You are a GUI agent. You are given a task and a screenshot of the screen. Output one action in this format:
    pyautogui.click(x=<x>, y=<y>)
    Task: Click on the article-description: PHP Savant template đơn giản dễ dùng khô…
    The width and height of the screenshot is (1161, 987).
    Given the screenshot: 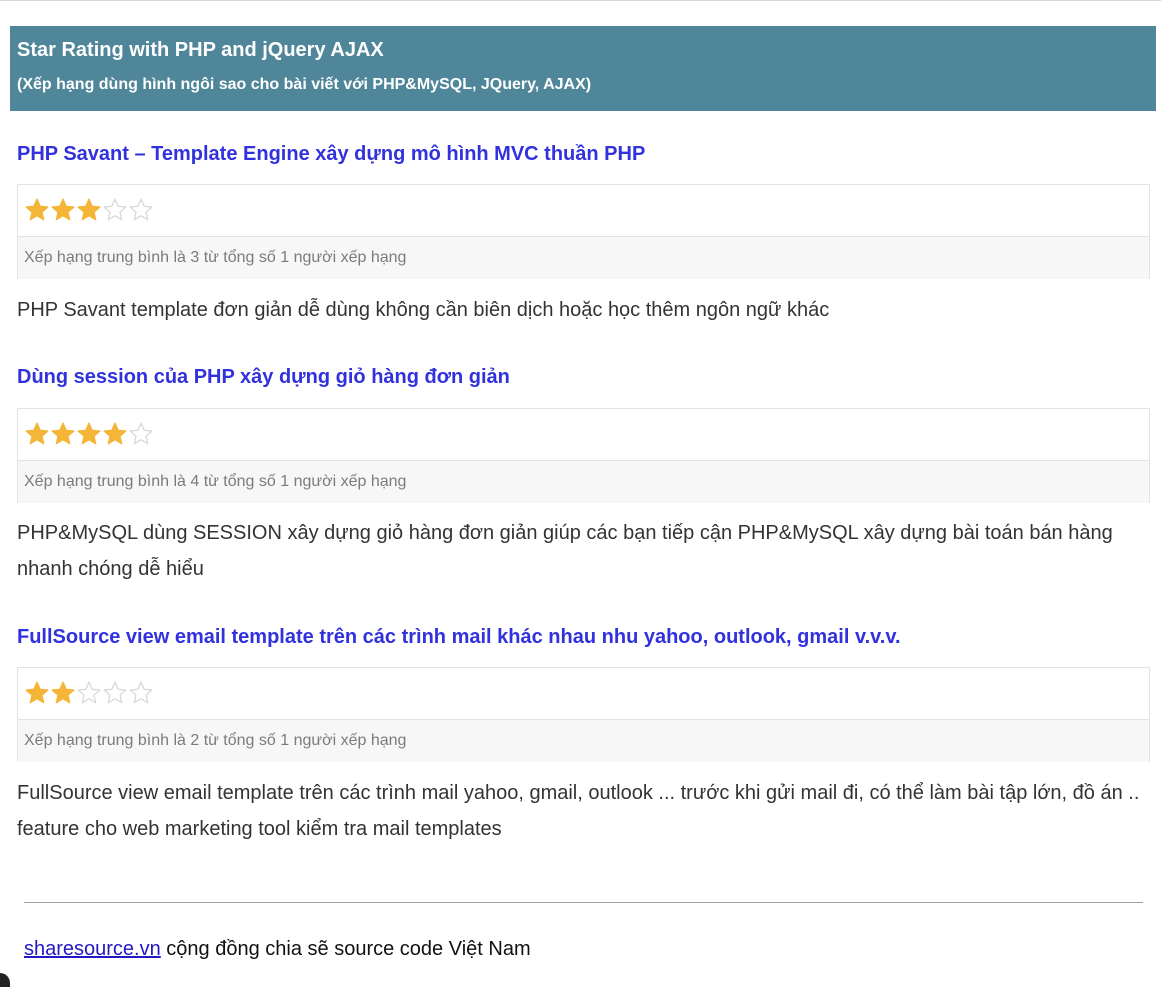 What is the action you would take?
    pyautogui.click(x=423, y=310)
    